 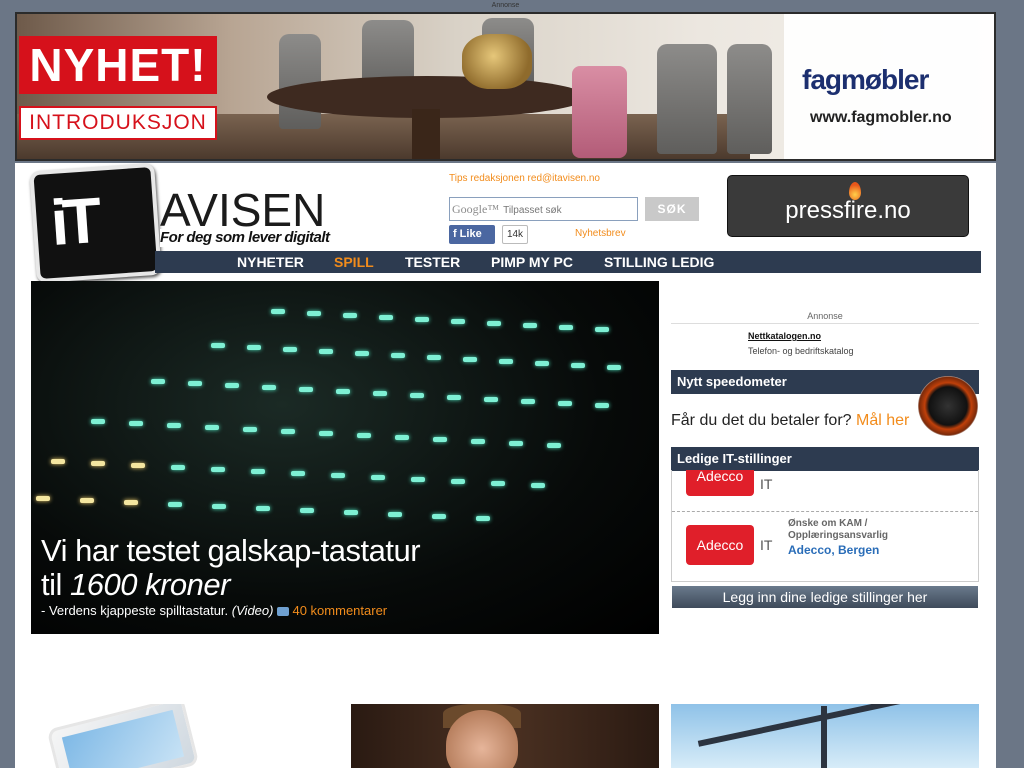 I want to click on google-logo: Google™, so click(x=476, y=209).